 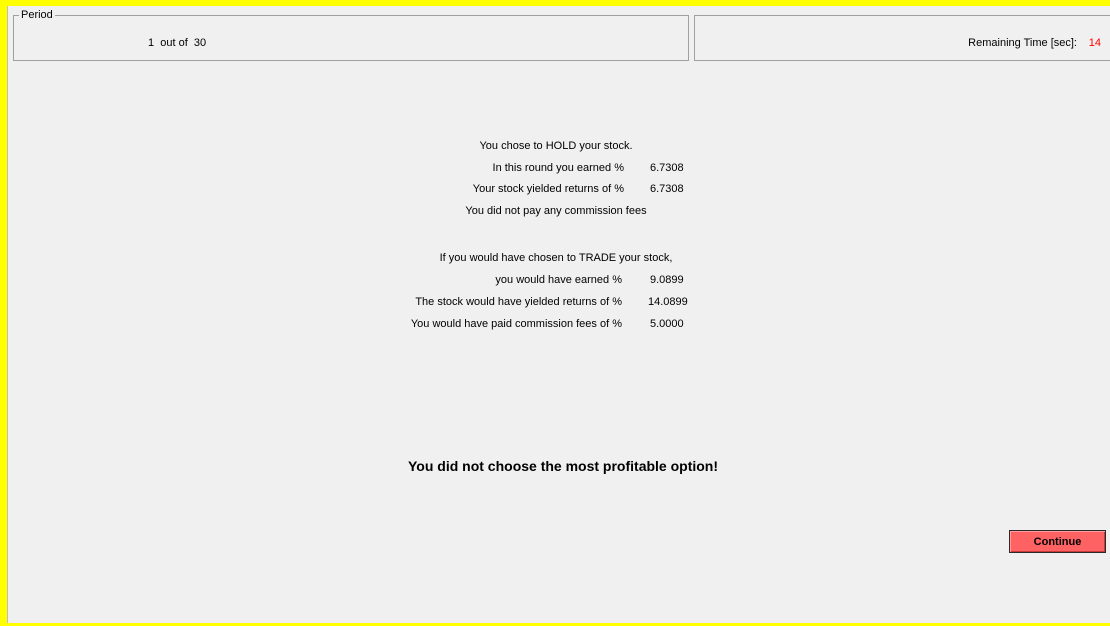 I want to click on remaining-time-label: Remaining Time [sec]:, so click(x=1022, y=43).